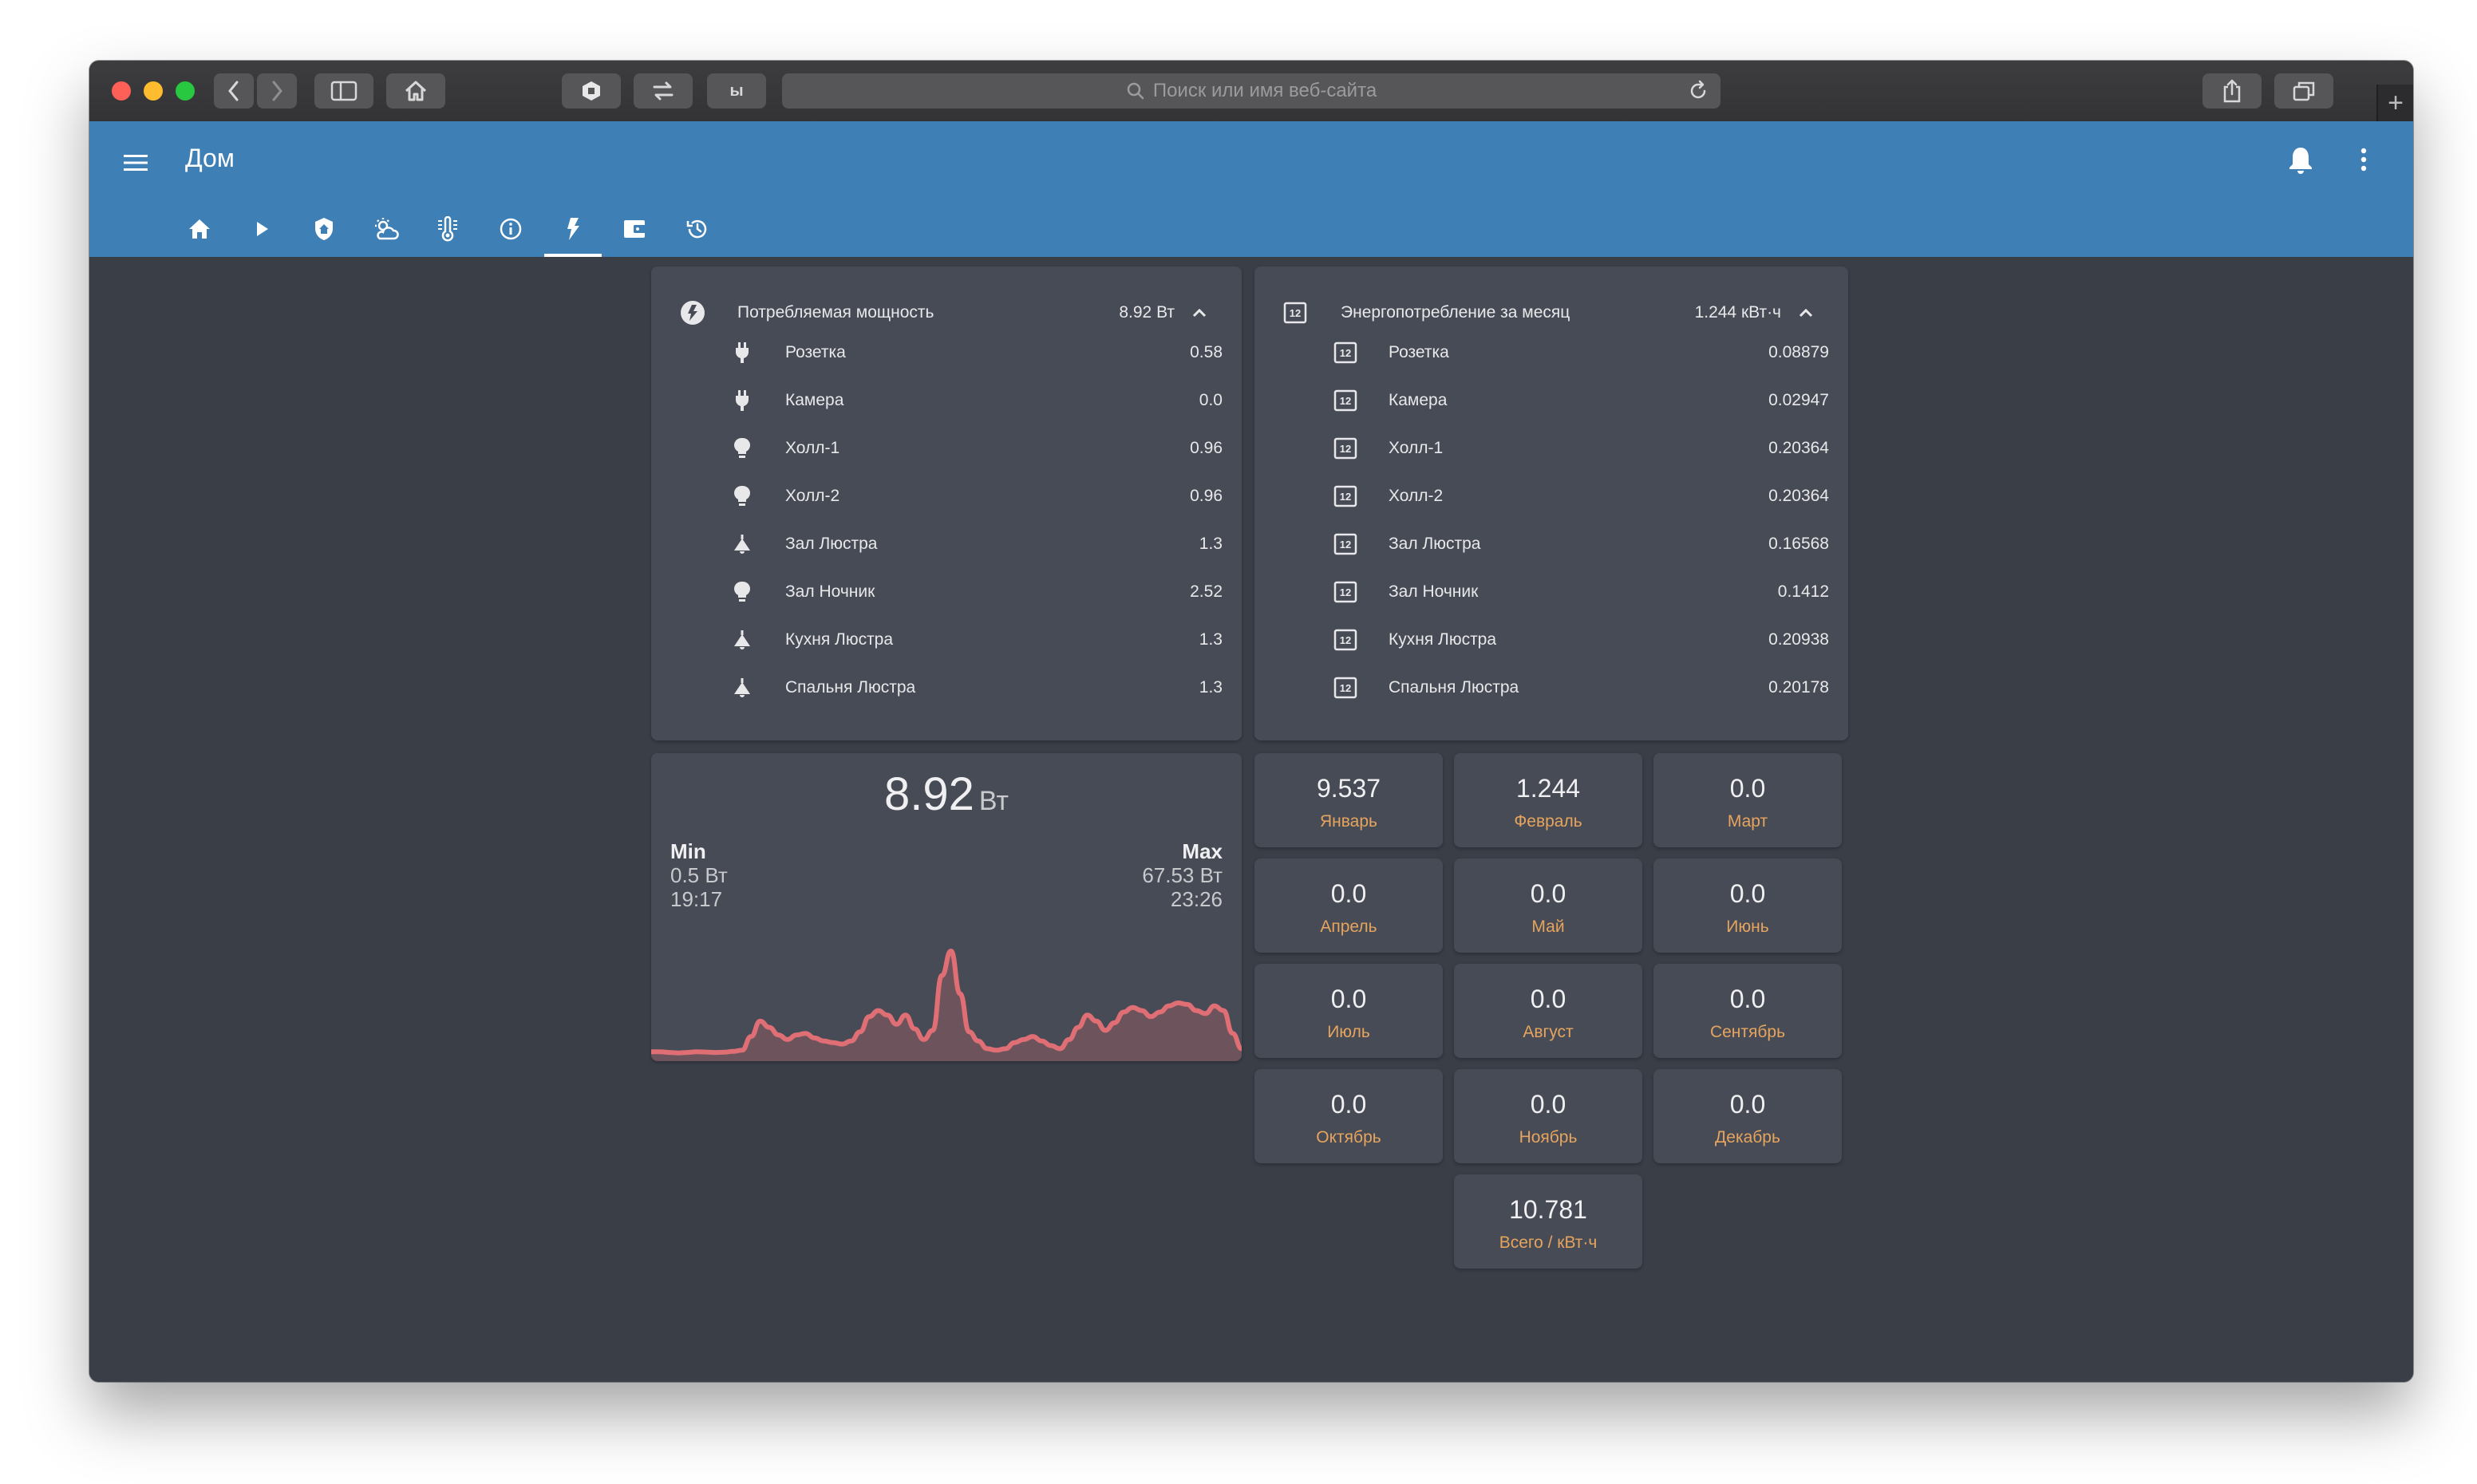 This screenshot has width=2477, height=1484. I want to click on row-value: 0.0, so click(1211, 400).